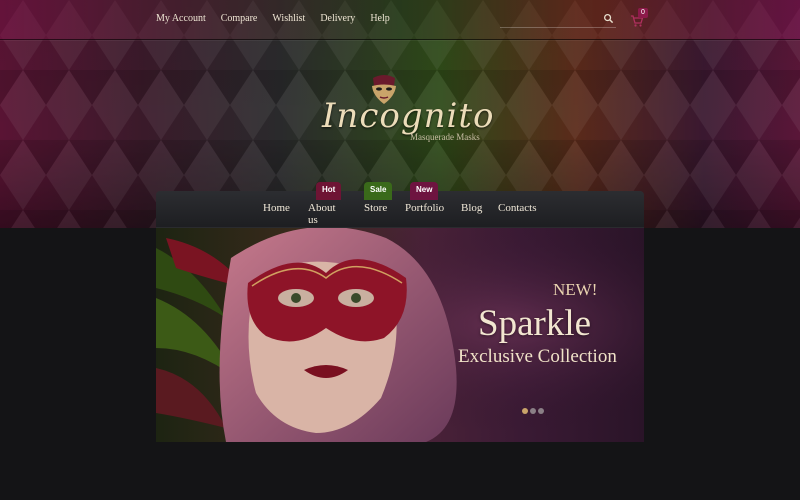  I want to click on nav-blog: Blog, so click(471, 208).